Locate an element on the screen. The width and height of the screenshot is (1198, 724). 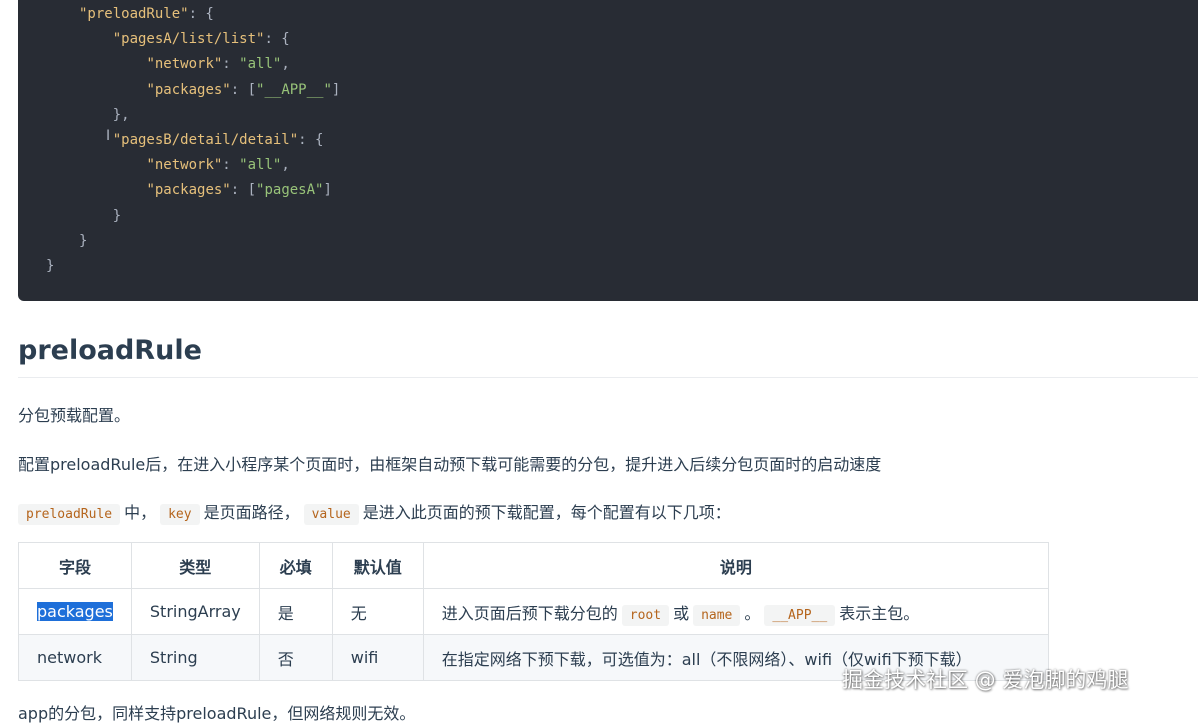
inline-code: root is located at coordinates (645, 615).